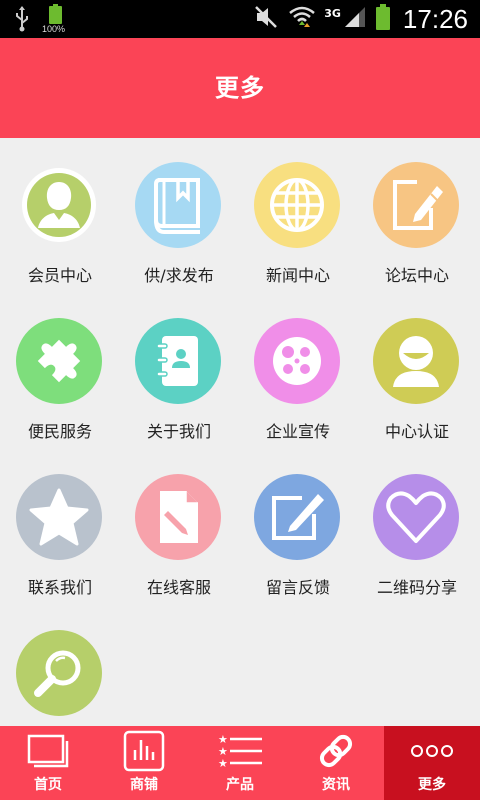  Describe the element at coordinates (54, 29) in the screenshot. I see `battery-small-label: 100%` at that location.